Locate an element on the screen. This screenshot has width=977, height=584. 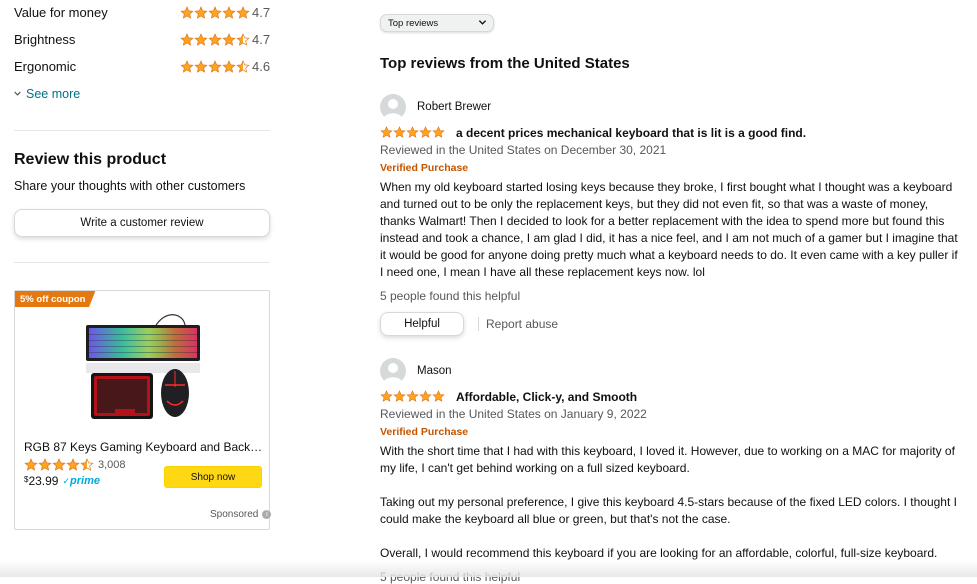
report-abuse-link: Report abuse is located at coordinates (522, 324).